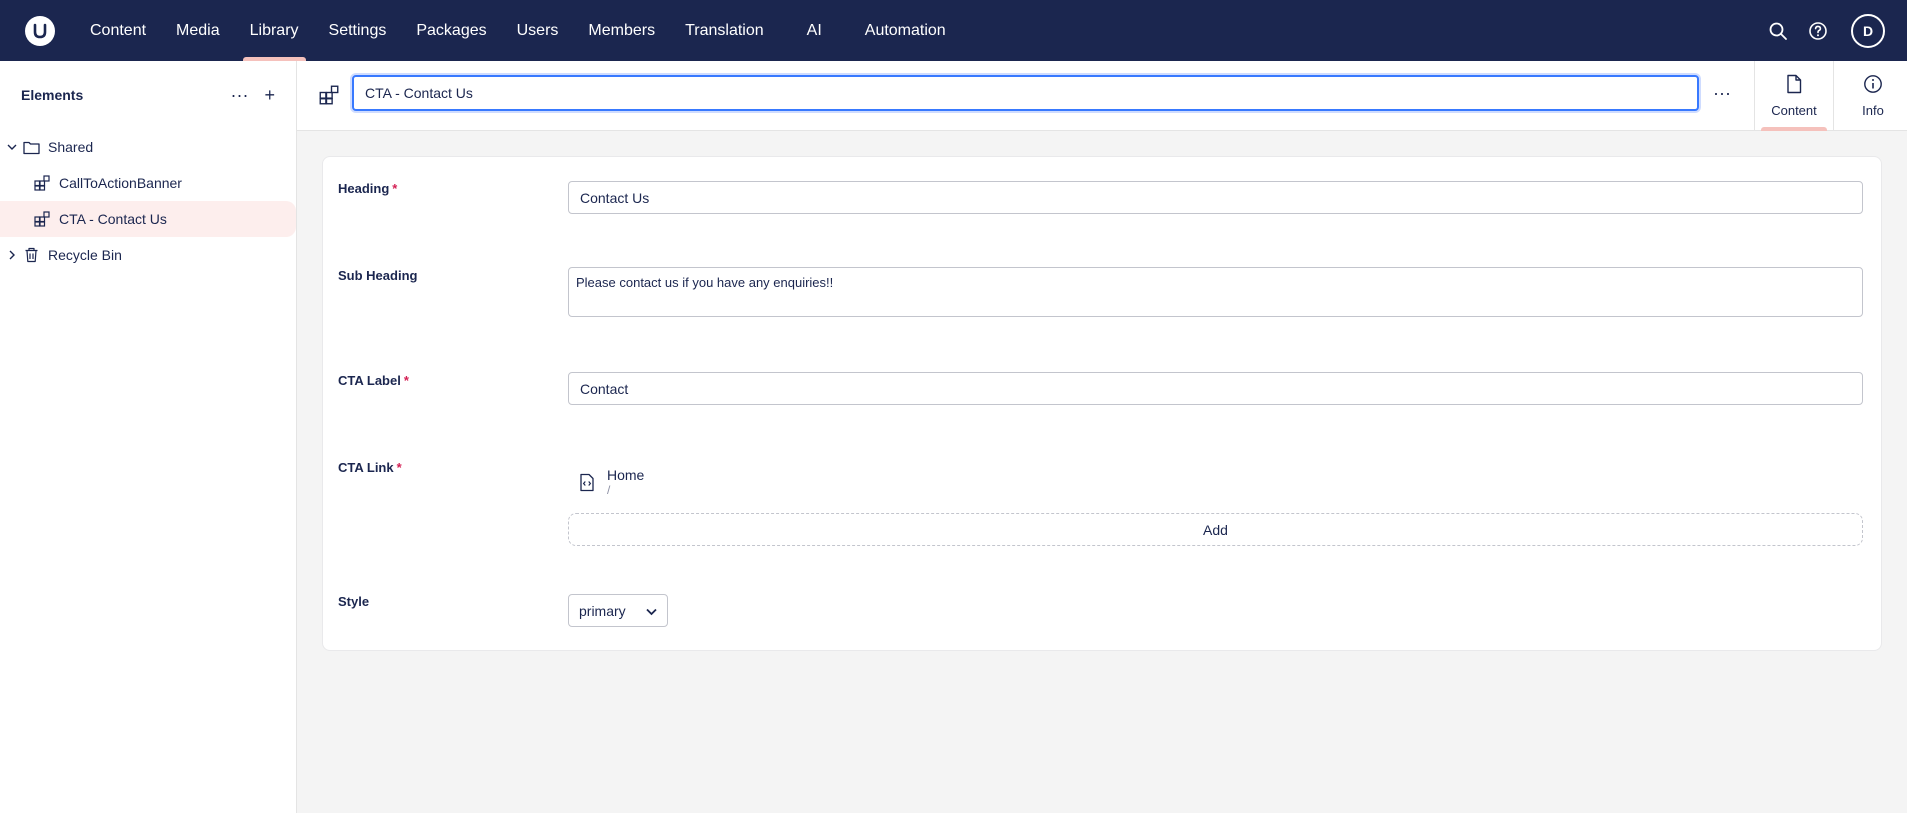 This screenshot has width=1907, height=813. Describe the element at coordinates (1794, 110) in the screenshot. I see `tab-label: Content` at that location.